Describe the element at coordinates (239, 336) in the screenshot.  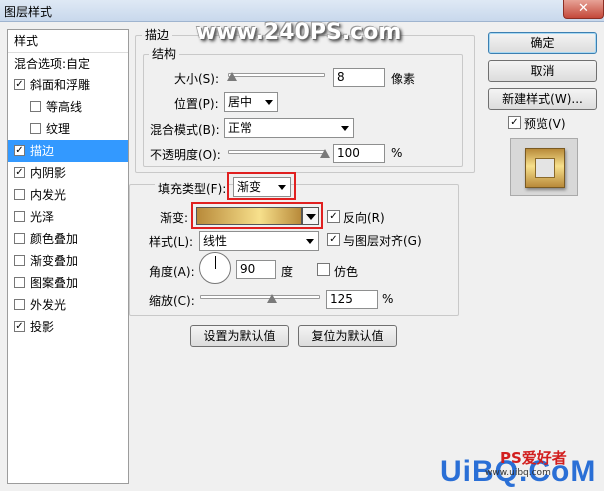
I see `set-default-button: 设置为默认值` at that location.